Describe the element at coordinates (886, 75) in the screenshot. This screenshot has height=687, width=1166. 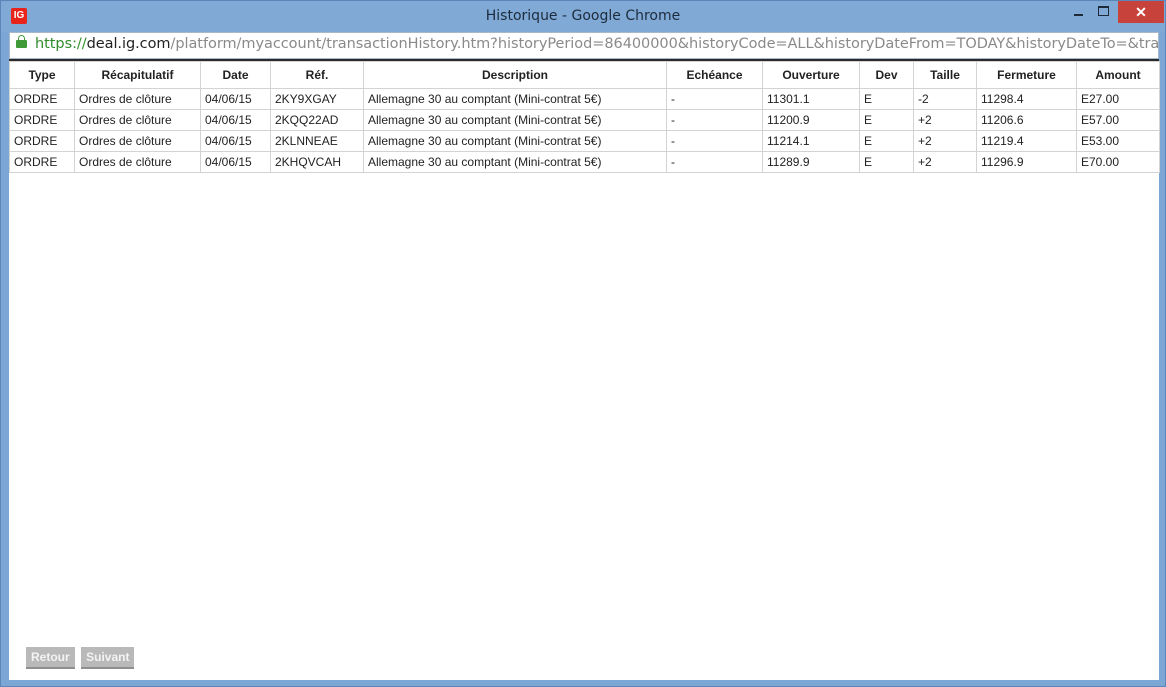
I see `column-header-dev: Dev` at that location.